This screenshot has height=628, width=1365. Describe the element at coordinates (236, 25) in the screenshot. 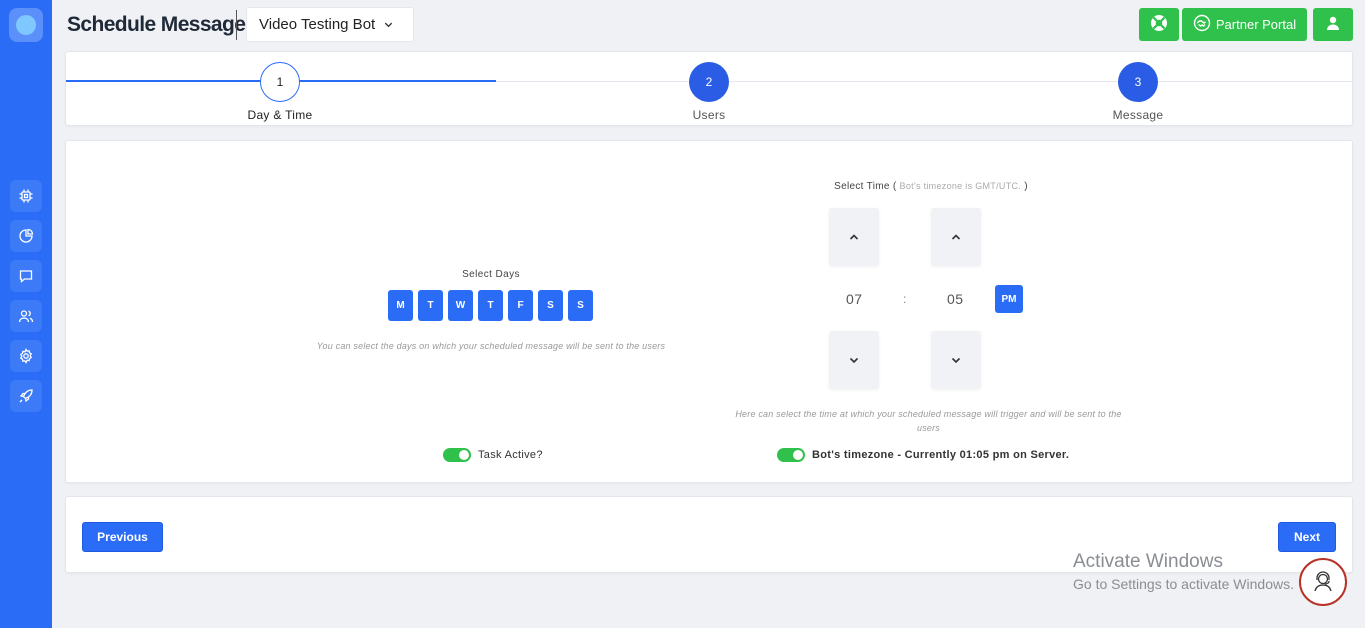

I see `title-divider` at that location.